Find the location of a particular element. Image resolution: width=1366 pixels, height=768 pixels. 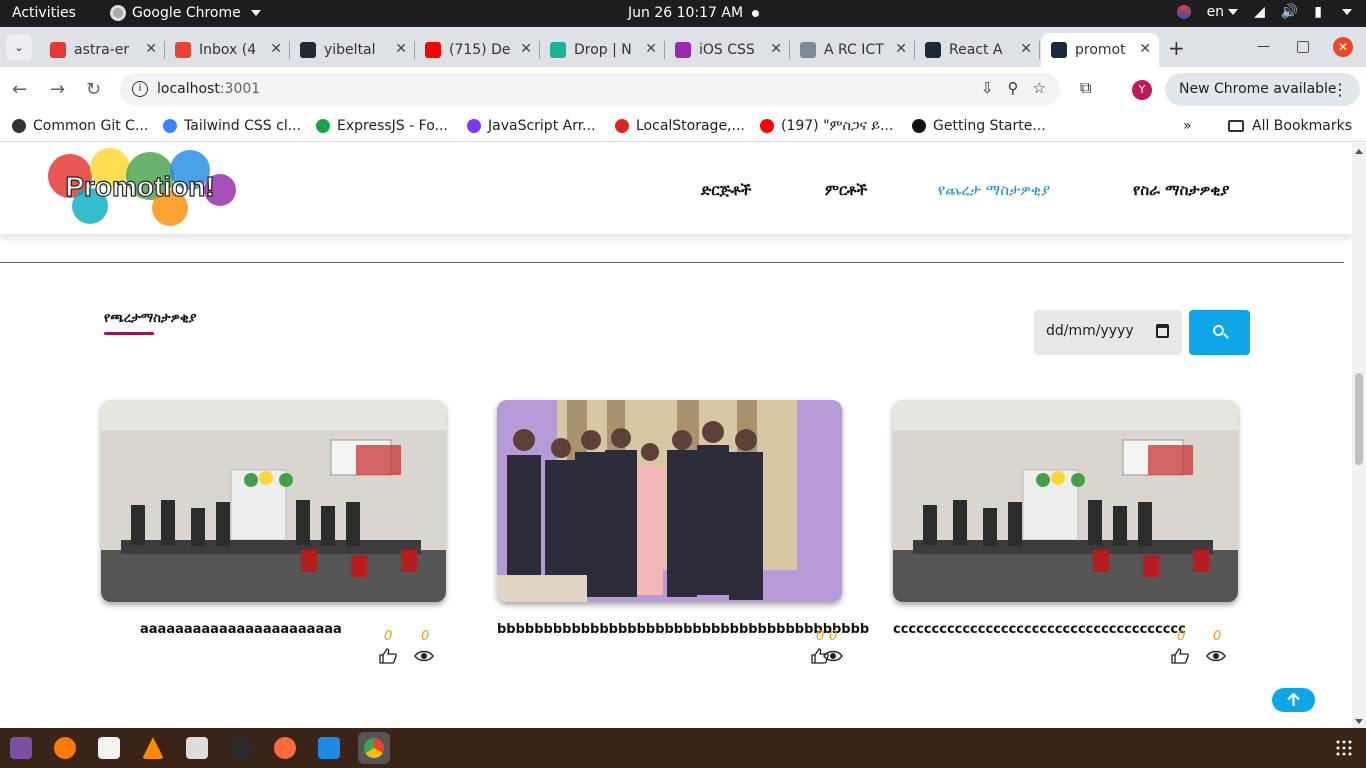

close-window-button: ✕ is located at coordinates (1343, 47).